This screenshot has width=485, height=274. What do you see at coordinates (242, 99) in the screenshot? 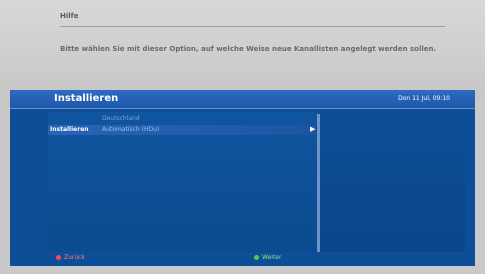
I see `header-bar: Installieren Don 11 Jul, 09:10` at bounding box center [242, 99].